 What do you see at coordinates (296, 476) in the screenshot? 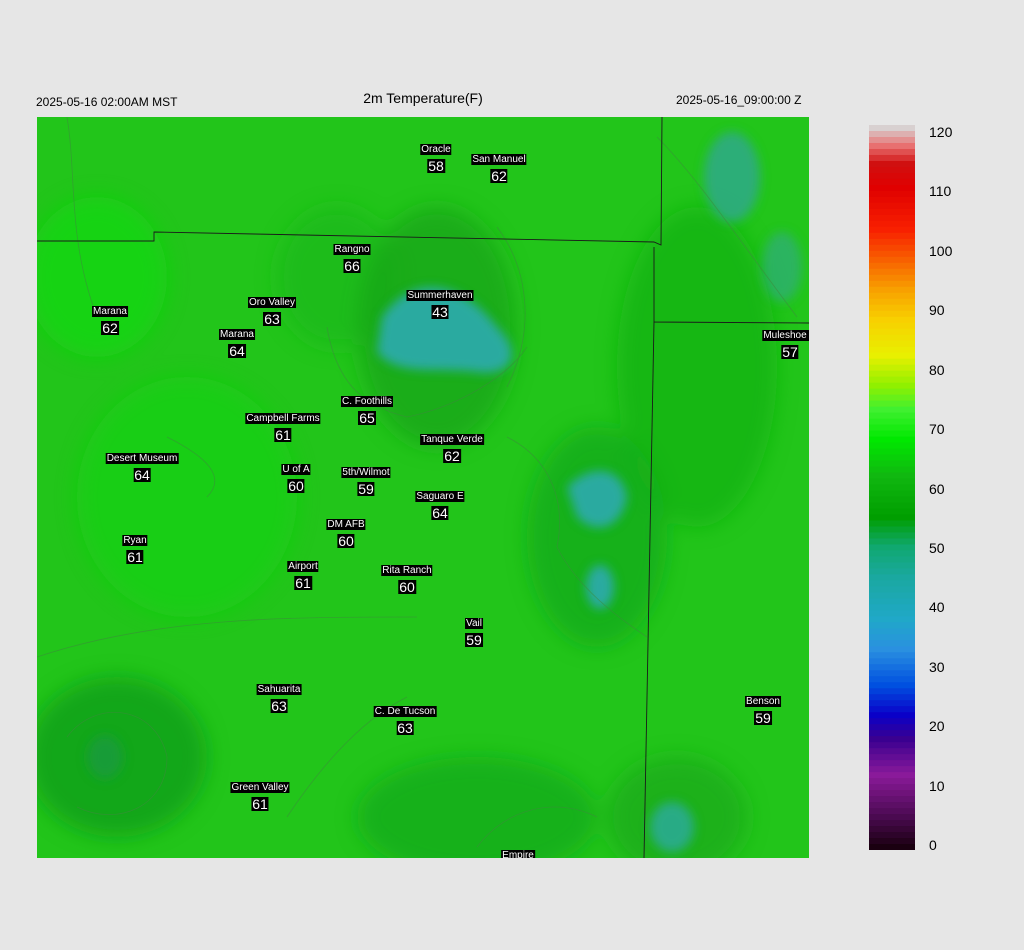
I see `station-label: U of A 60` at bounding box center [296, 476].